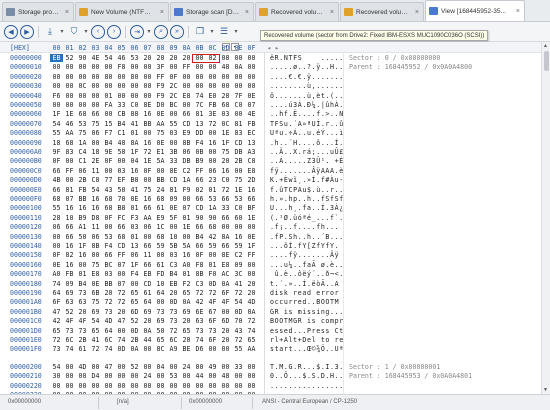  Describe the element at coordinates (56, 133) in the screenshot. I see `hex-byte: 55` at that location.